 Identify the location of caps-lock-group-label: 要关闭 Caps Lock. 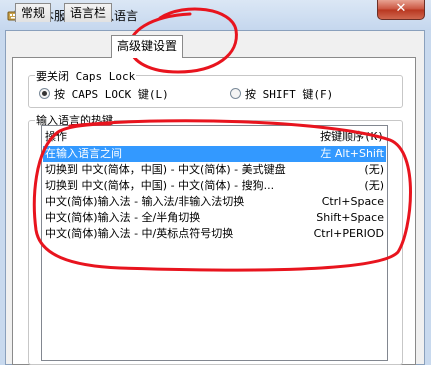
(86, 76).